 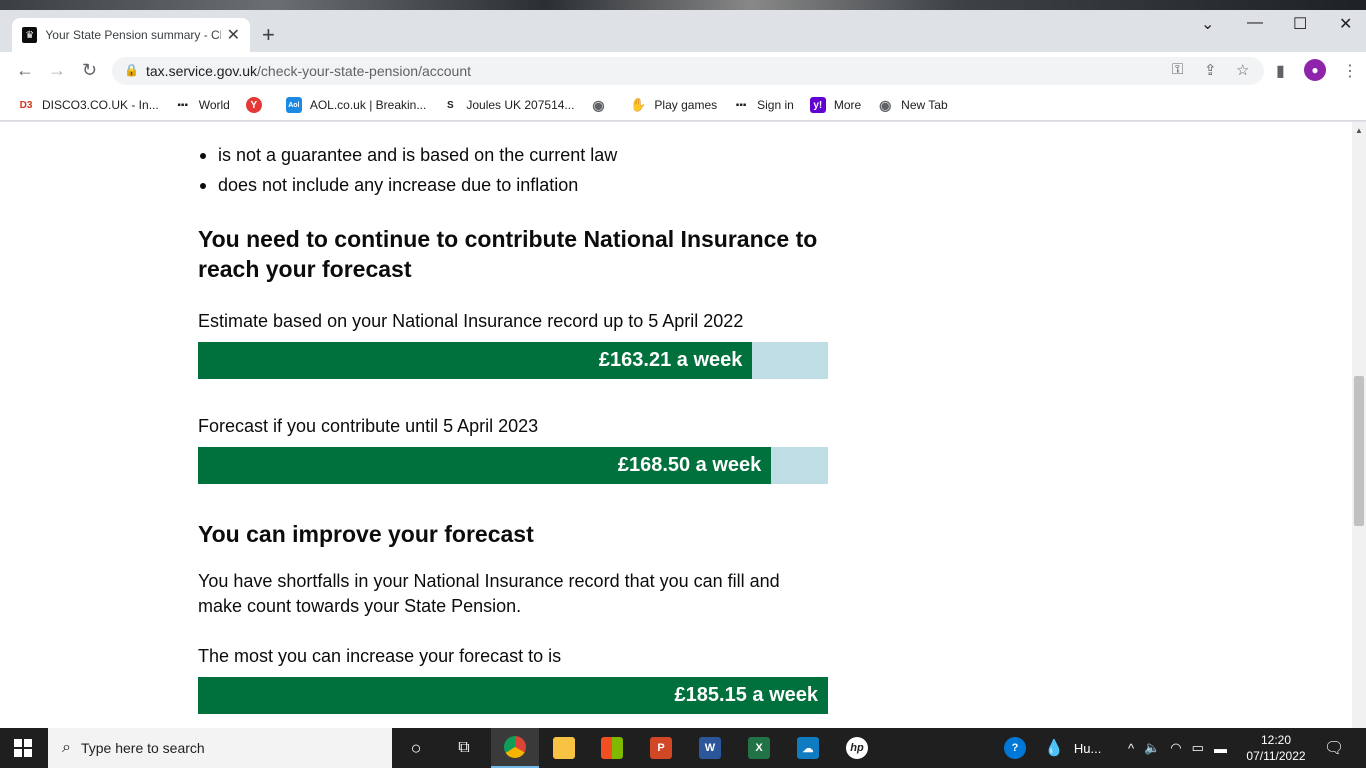 I want to click on disco3-icon: D3, so click(x=26, y=105).